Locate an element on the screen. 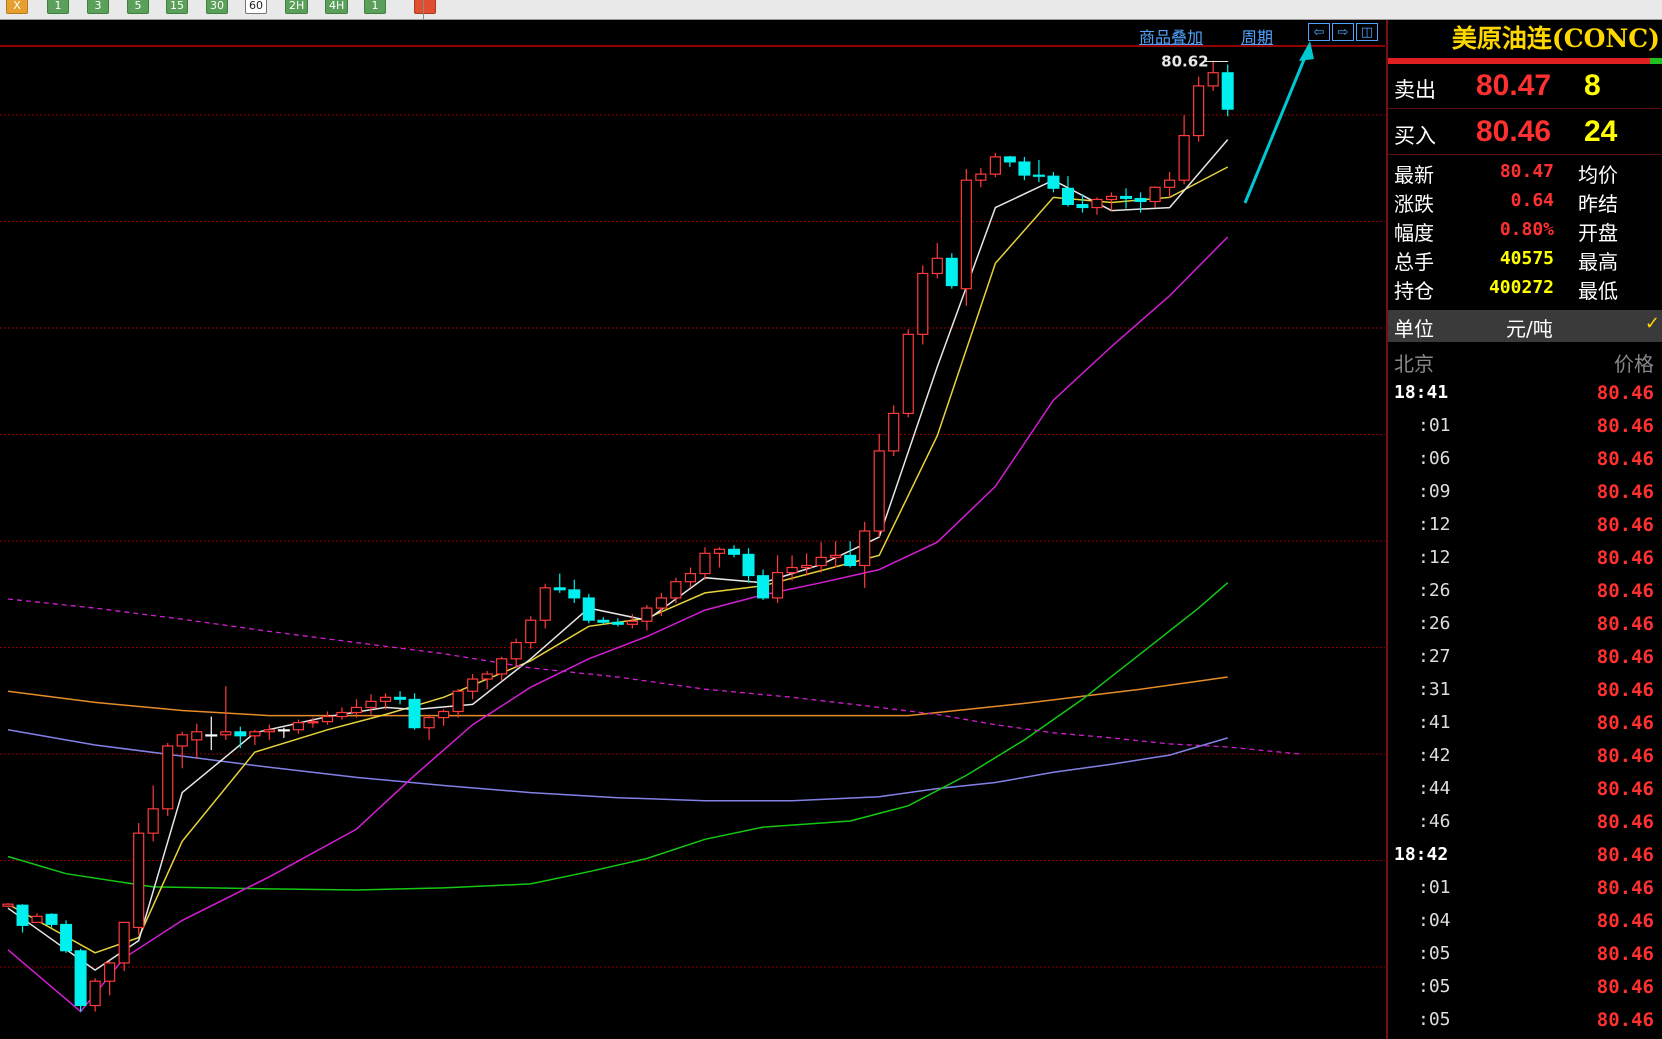 The width and height of the screenshot is (1662, 1039). period-button: 15 is located at coordinates (177, 7).